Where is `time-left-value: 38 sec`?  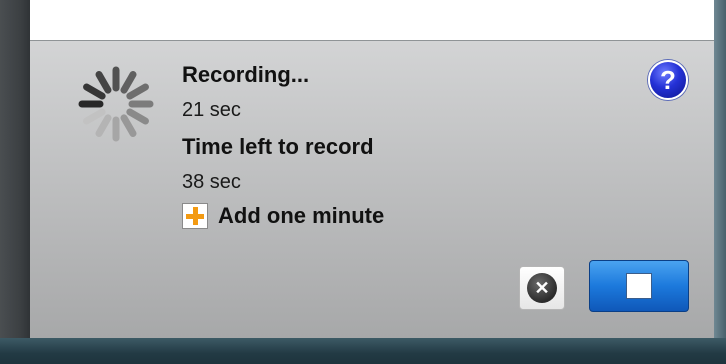
time-left-value: 38 sec is located at coordinates (211, 182).